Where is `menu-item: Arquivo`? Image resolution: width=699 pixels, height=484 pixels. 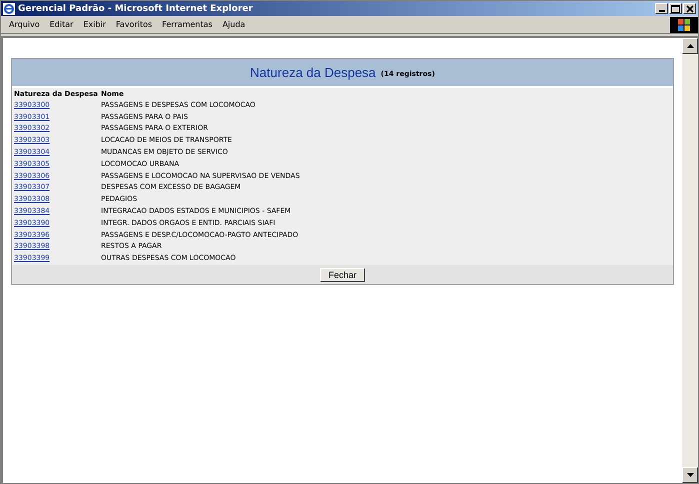
menu-item: Arquivo is located at coordinates (24, 24).